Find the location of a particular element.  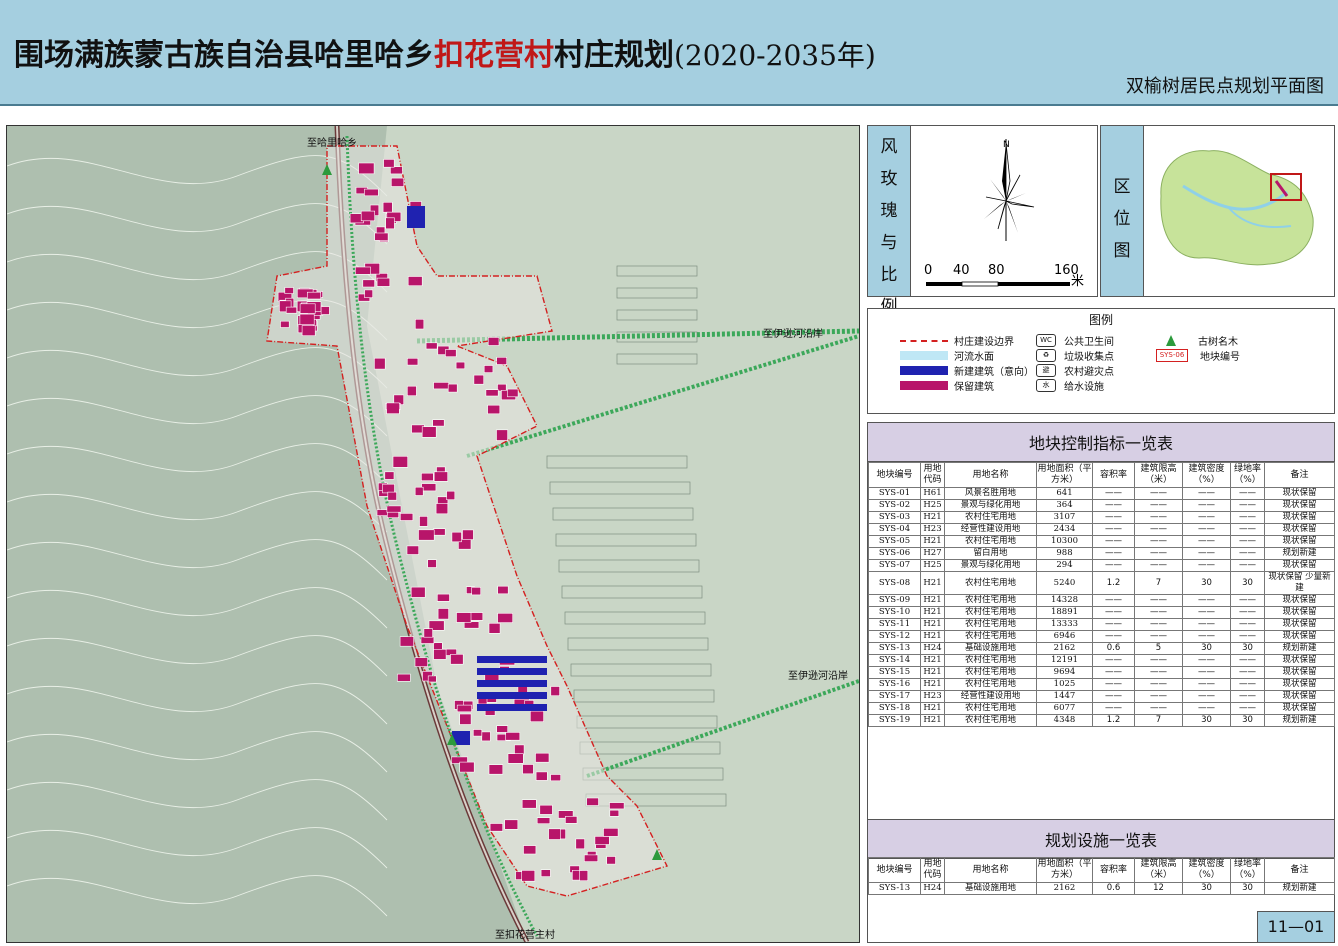

plot_table-row: SYS-18 H21 农村住宅用地 6077 —— —— —— —— 现状保留 is located at coordinates (1101, 708).